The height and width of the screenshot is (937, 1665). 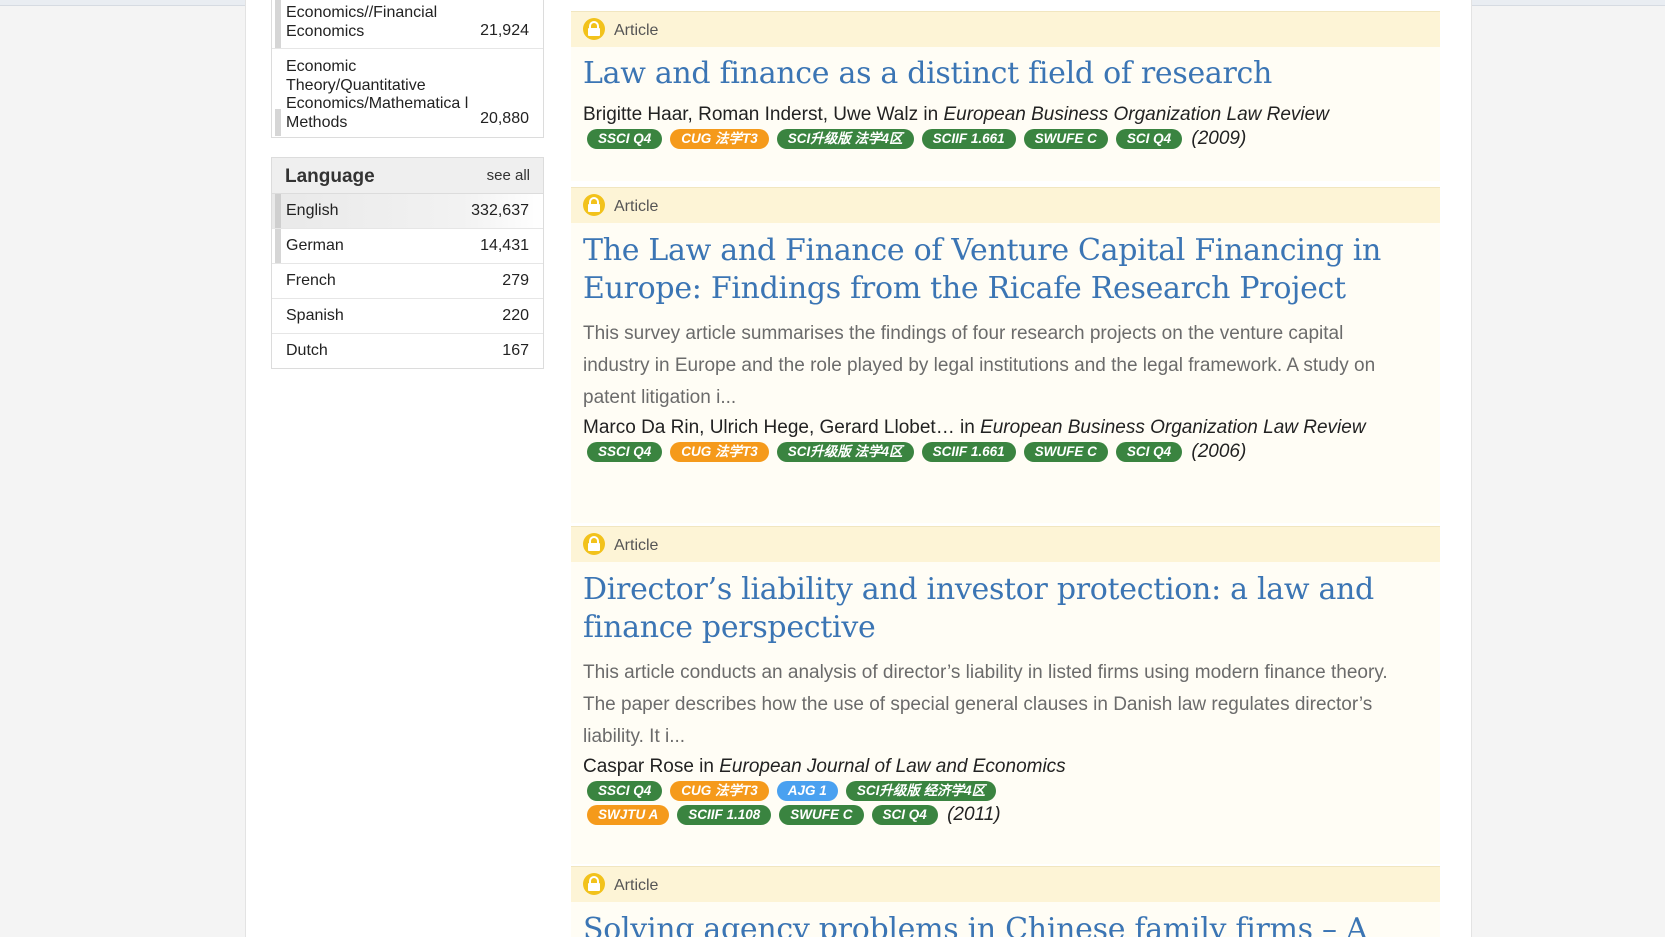 I want to click on facet-item-label: French, so click(x=311, y=280).